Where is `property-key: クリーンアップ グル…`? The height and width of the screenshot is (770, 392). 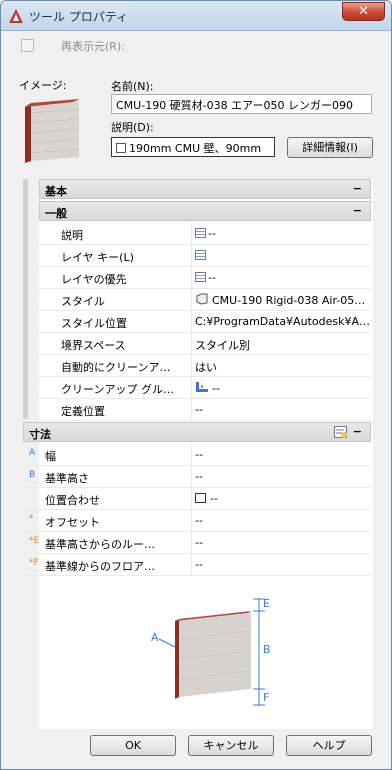
property-key: クリーンアップ グル… is located at coordinates (117, 389).